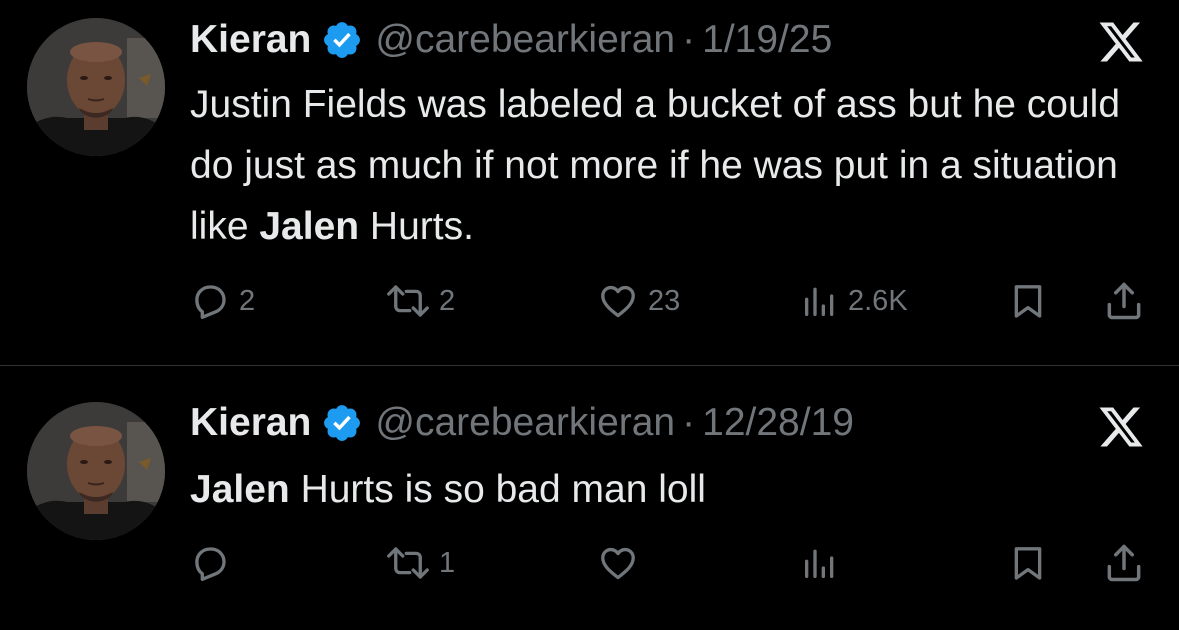 The width and height of the screenshot is (1179, 630). Describe the element at coordinates (589, 365) in the screenshot. I see `tweet-divider` at that location.